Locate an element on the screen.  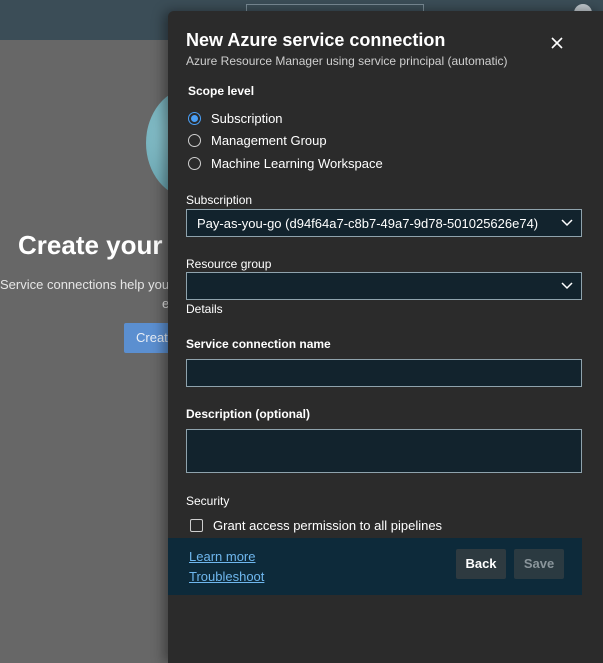
radio-label: Management Group is located at coordinates (269, 140).